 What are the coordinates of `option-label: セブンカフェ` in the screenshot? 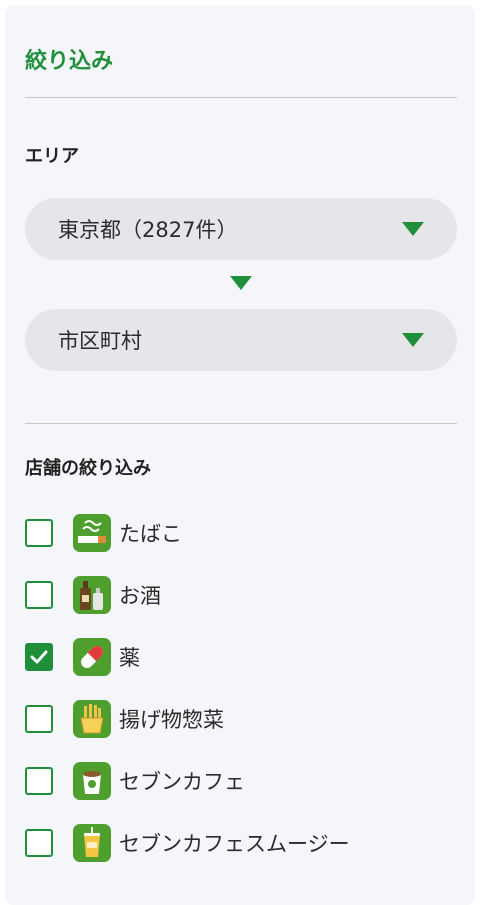 It's located at (182, 782).